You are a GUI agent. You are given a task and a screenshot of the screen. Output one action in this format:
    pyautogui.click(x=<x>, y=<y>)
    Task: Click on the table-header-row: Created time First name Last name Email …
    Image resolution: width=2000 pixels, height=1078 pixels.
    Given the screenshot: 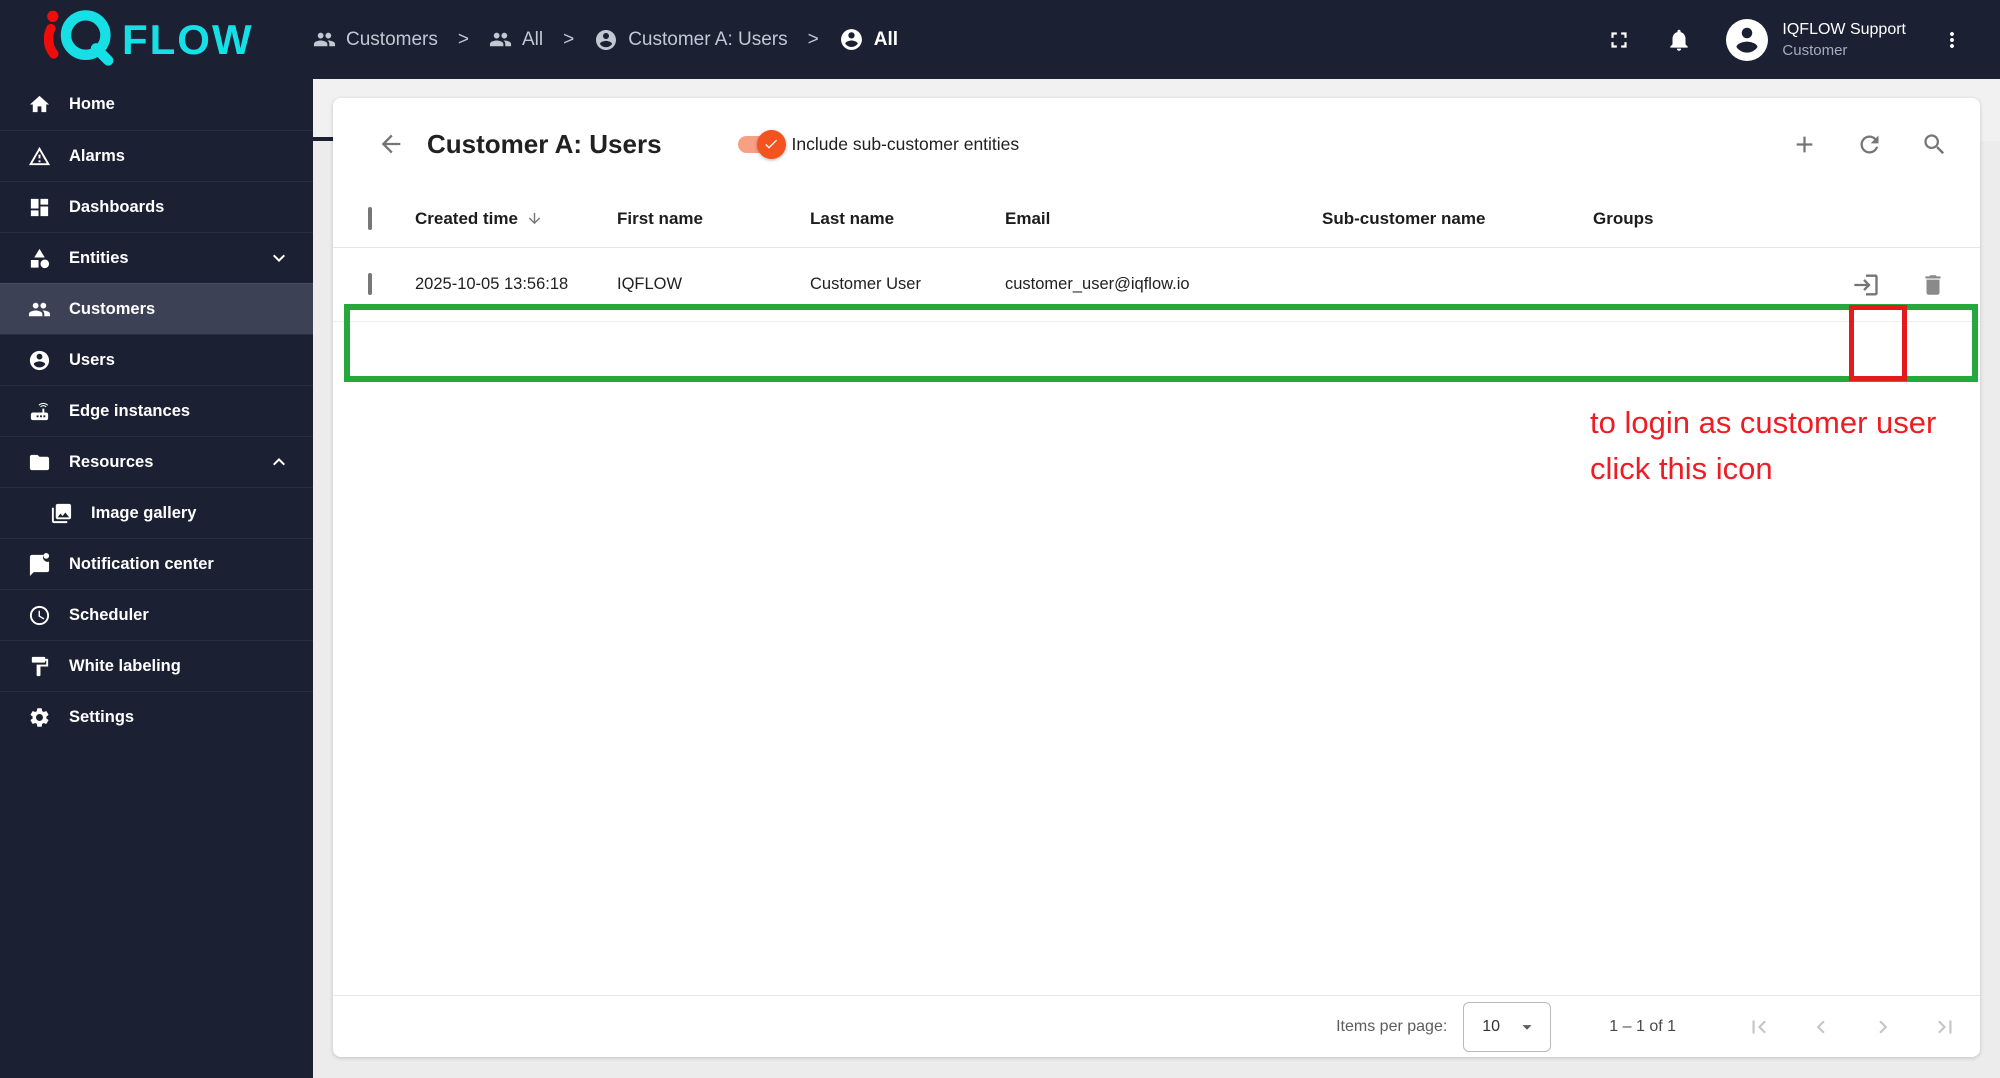 What is the action you would take?
    pyautogui.click(x=1156, y=219)
    